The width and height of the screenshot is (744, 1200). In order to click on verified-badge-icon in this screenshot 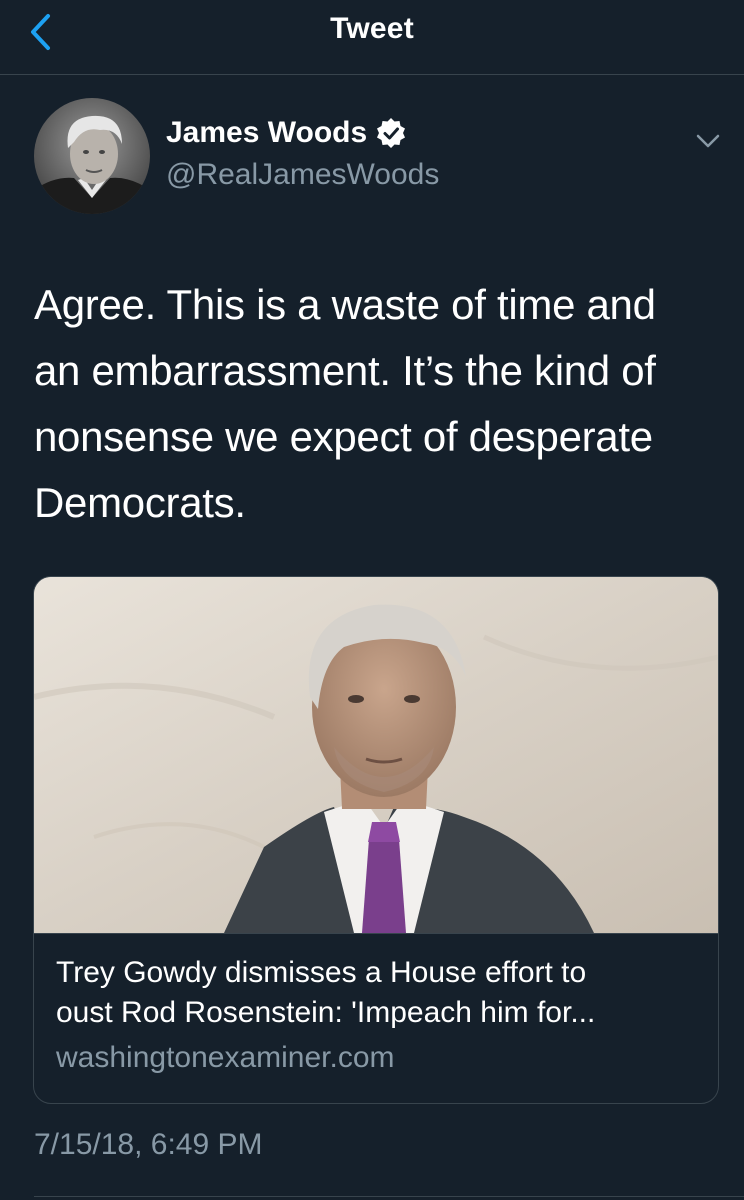, I will do `click(391, 133)`.